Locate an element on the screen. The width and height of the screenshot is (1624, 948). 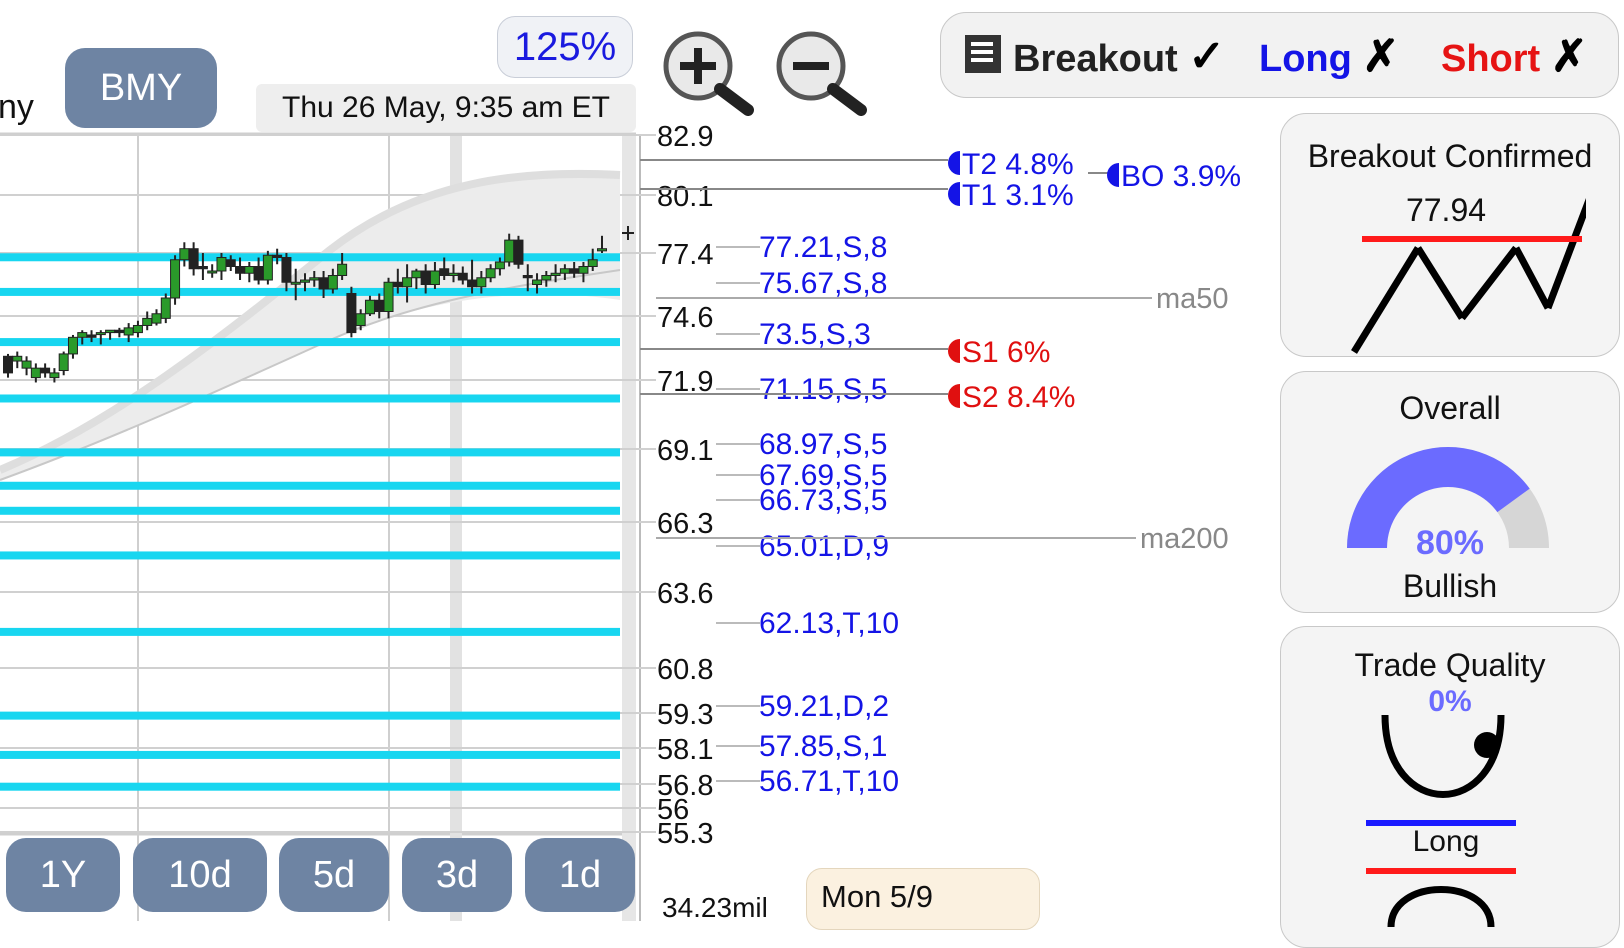
filter-short-label: Short is located at coordinates (1491, 59).